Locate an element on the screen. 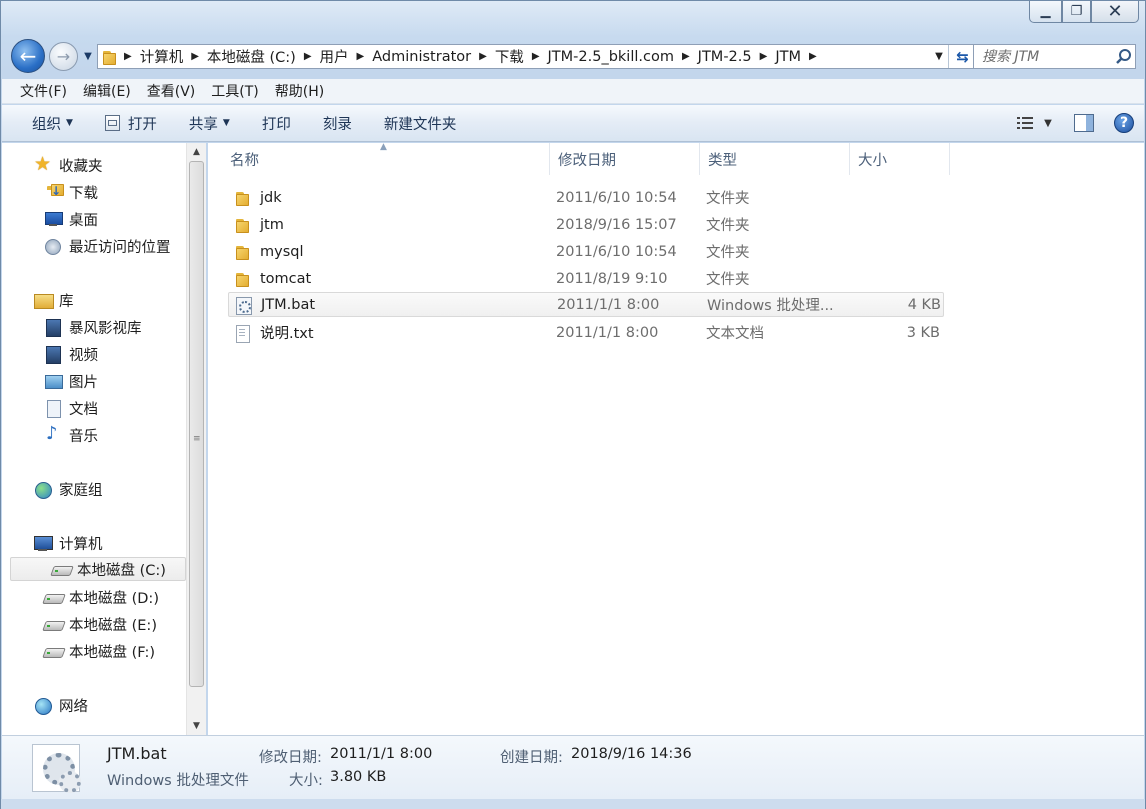  nav-computer: 计算机 is located at coordinates (93, 543).